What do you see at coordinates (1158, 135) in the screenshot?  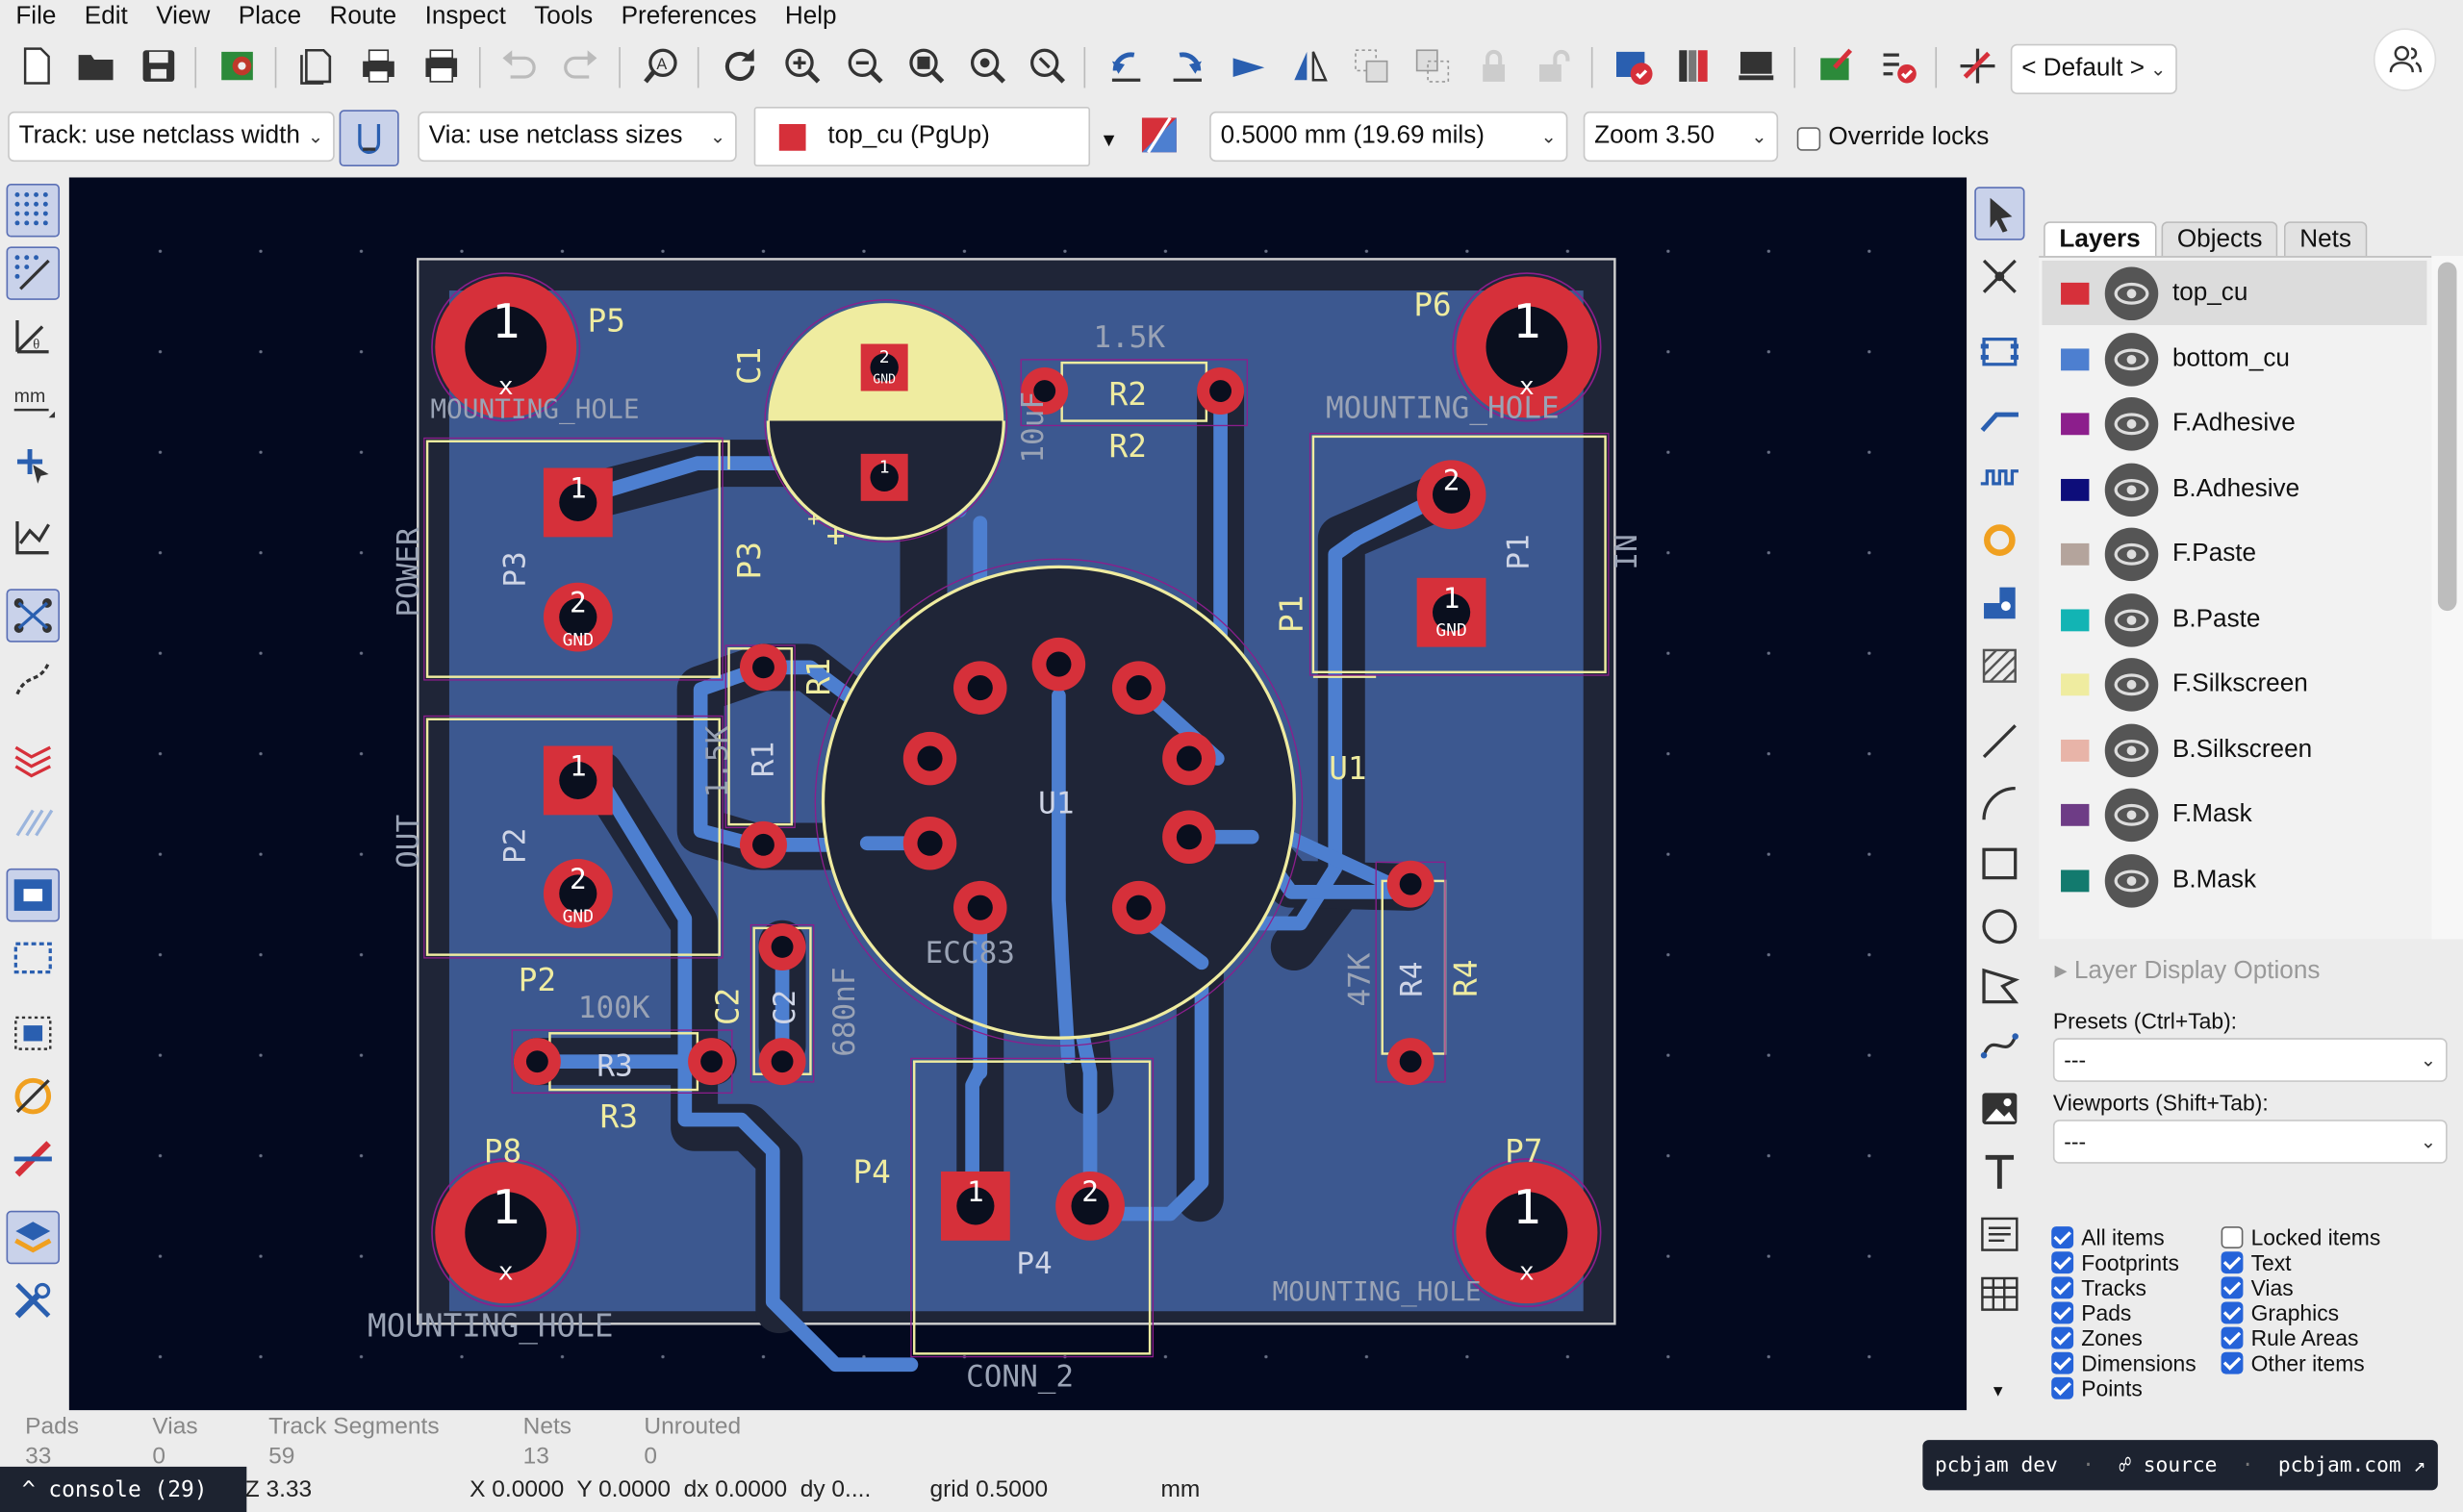 I see `layer-pair-icon` at bounding box center [1158, 135].